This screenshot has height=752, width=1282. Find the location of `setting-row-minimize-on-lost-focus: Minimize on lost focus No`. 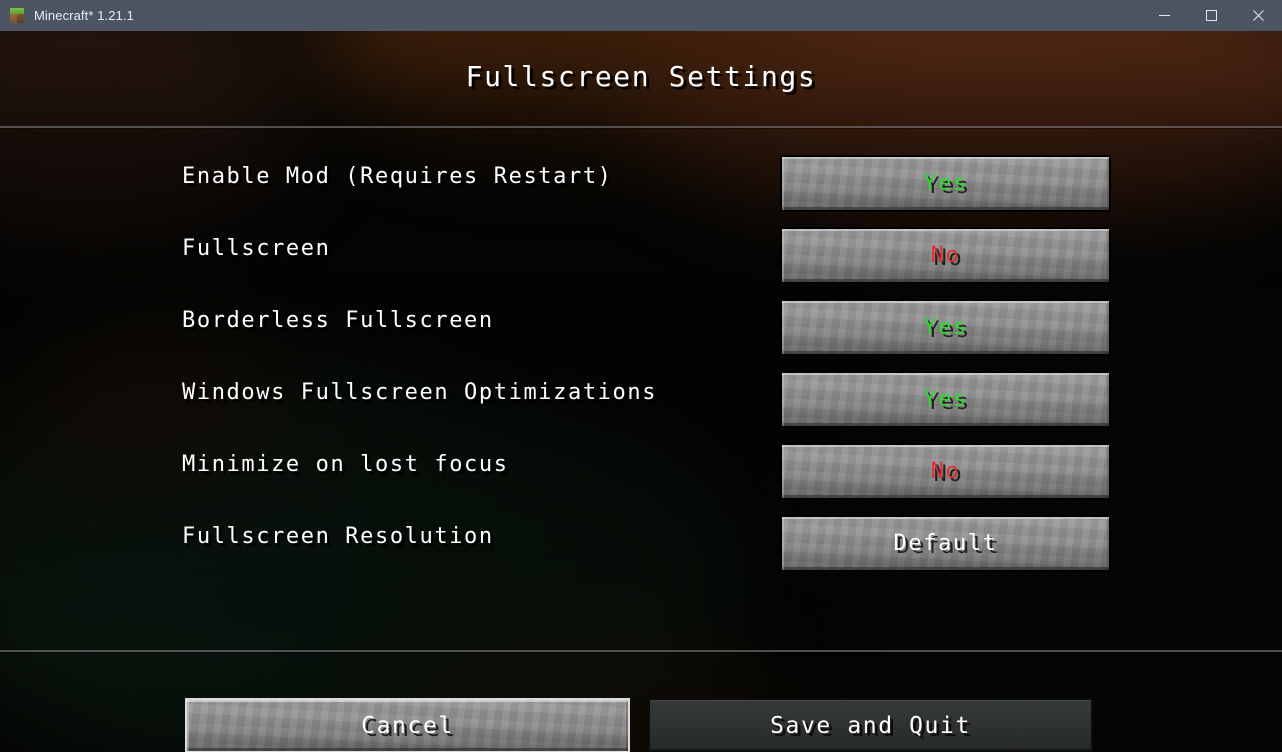

setting-row-minimize-on-lost-focus: Minimize on lost focus No is located at coordinates (641, 473).